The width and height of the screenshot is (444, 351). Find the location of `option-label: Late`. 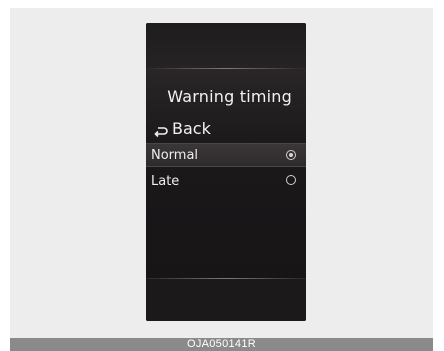

option-label: Late is located at coordinates (165, 181).